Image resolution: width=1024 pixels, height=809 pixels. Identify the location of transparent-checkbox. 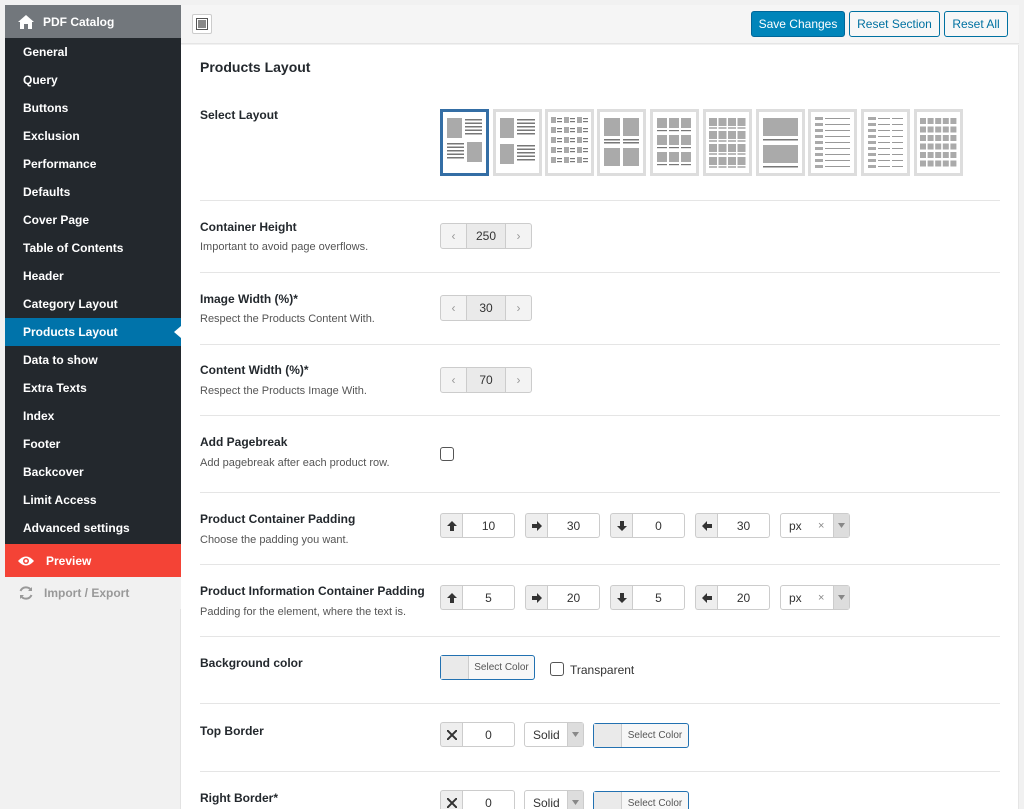
(557, 669).